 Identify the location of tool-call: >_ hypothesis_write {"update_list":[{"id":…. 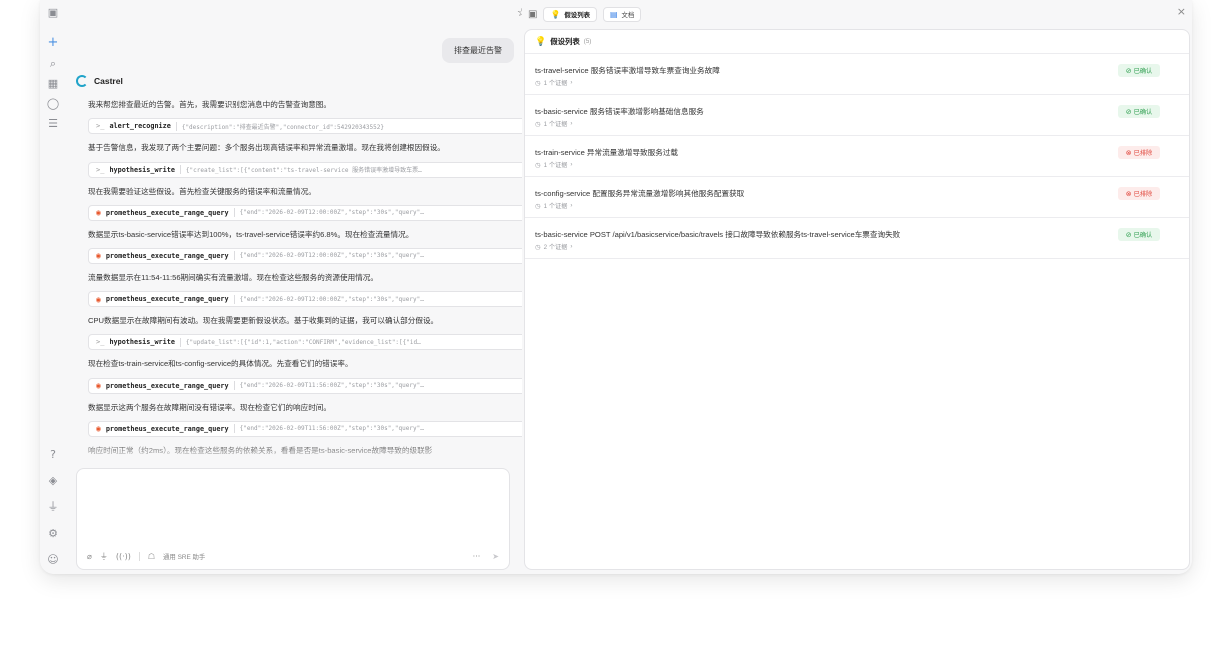
(313, 342).